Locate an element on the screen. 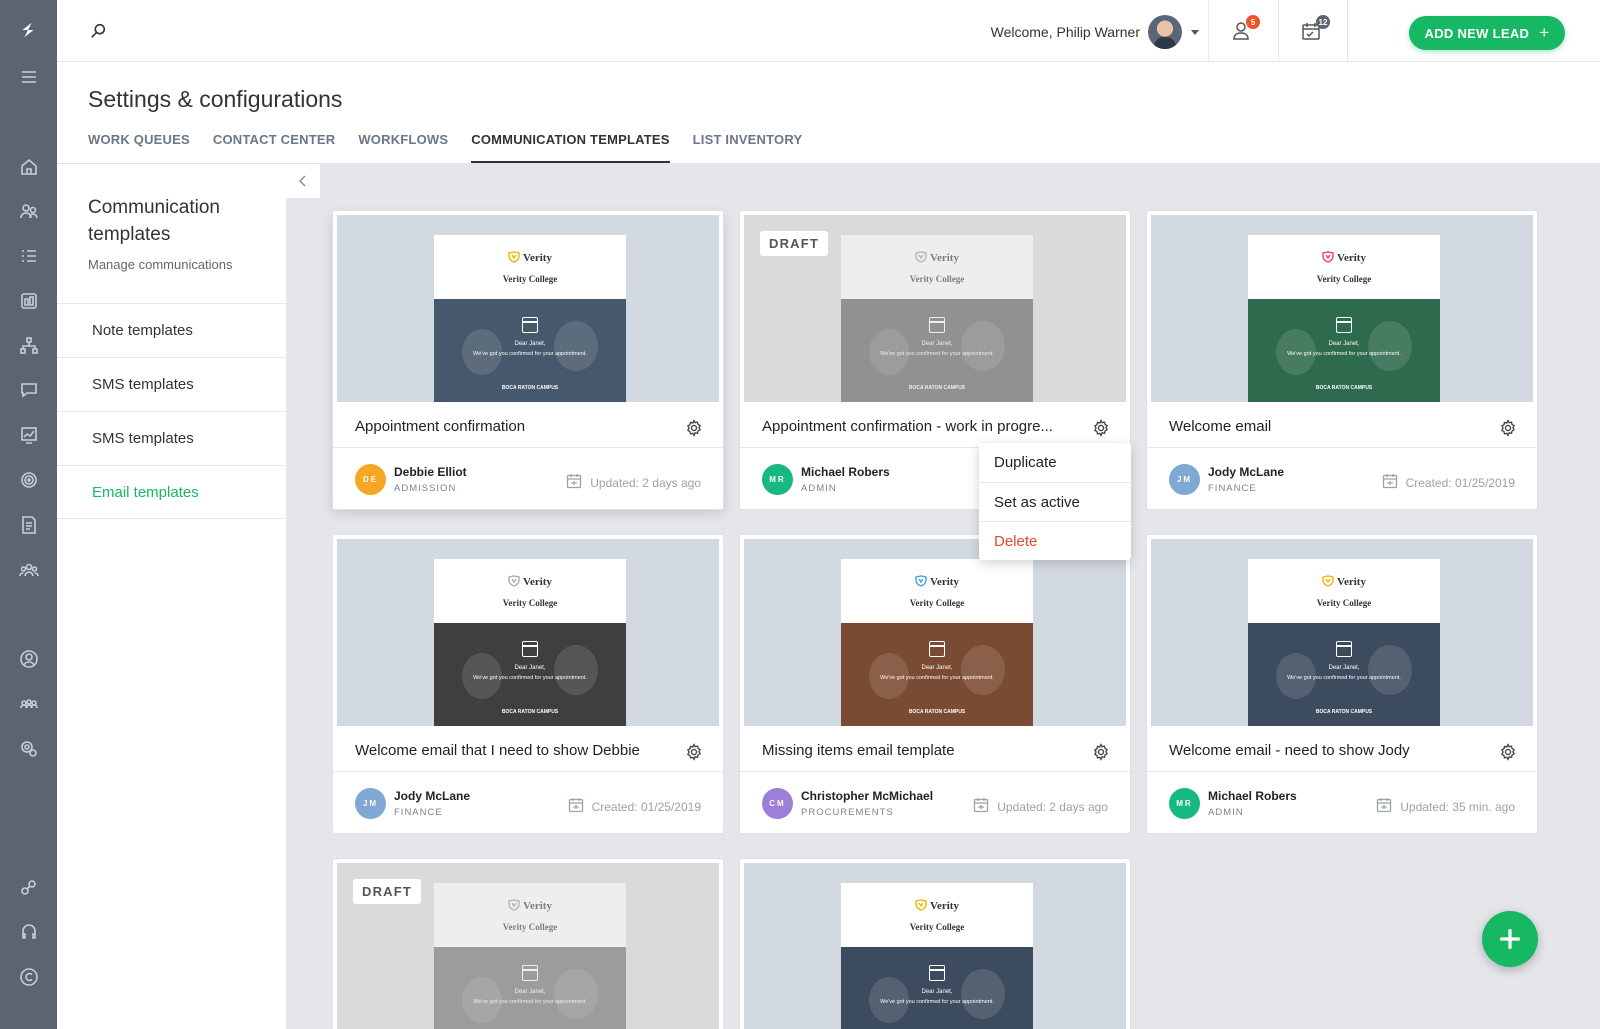  email-brand-name: Verity is located at coordinates (944, 582).